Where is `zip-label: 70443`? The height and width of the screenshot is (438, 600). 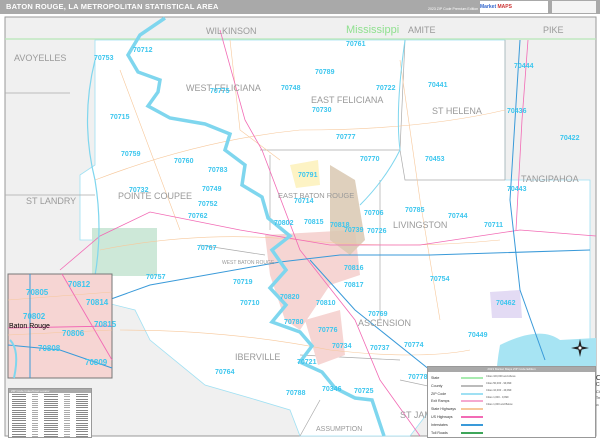 zip-label: 70443 is located at coordinates (517, 189).